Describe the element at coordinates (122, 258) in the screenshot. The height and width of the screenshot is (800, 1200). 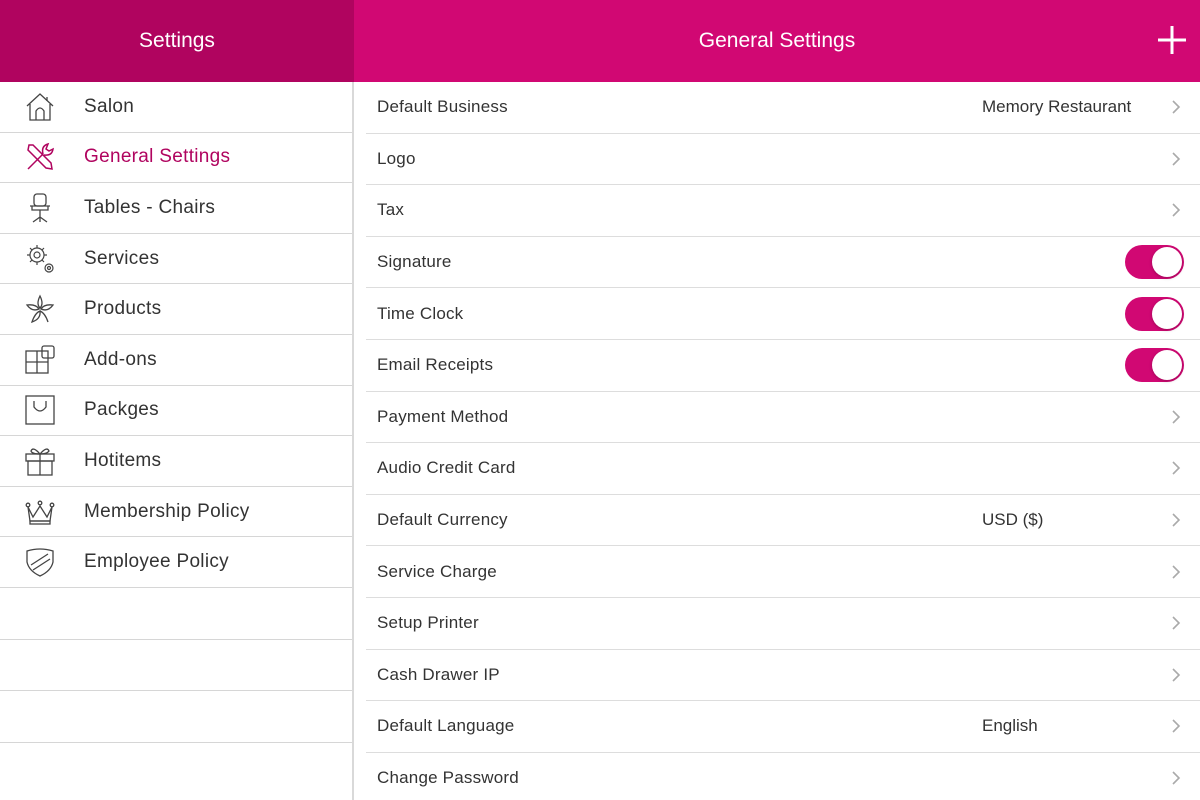
I see `sidebar-item-label: Services` at that location.